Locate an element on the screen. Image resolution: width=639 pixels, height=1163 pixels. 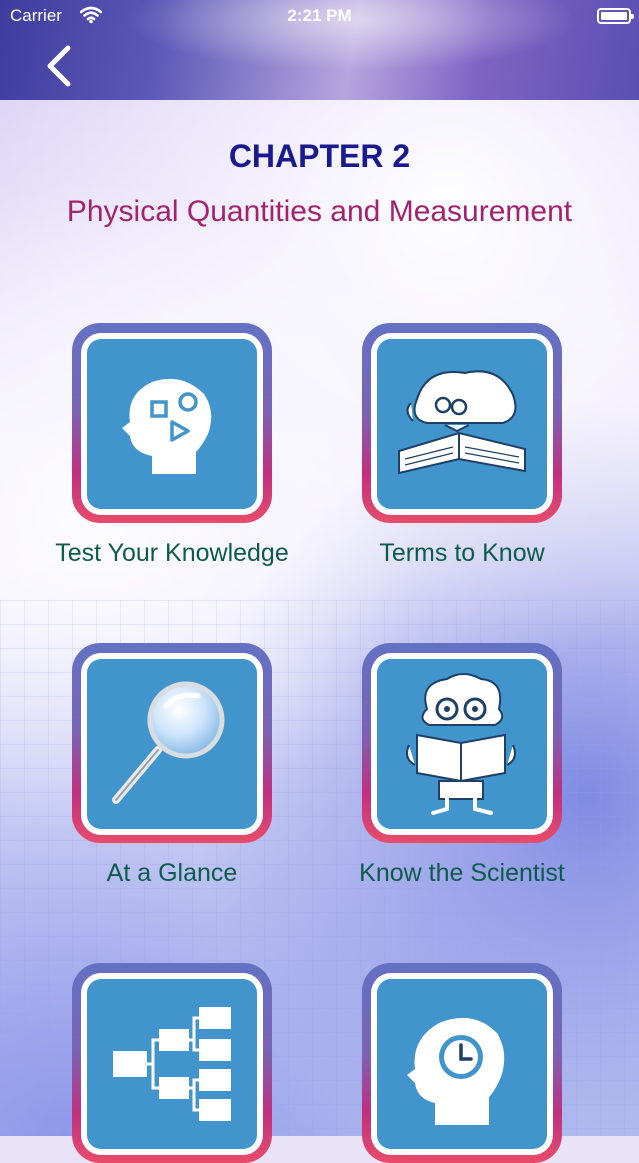
scientist-icon is located at coordinates (461, 744).